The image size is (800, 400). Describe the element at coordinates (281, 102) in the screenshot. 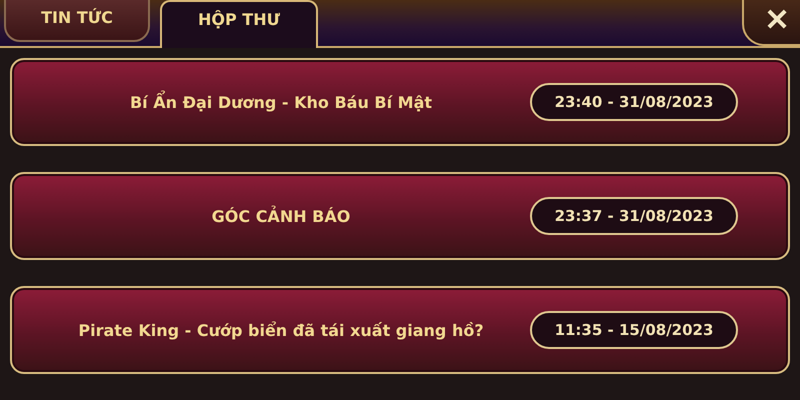

I see `message-title: Bí Ẩn Đại Dương - Kho Báu Bí Mật` at that location.